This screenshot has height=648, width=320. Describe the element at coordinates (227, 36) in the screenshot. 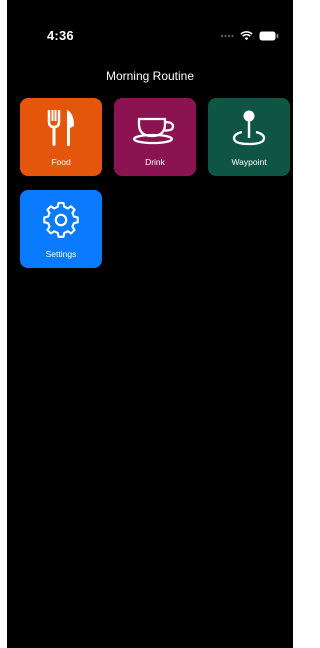

I see `cellular-dots-icon` at that location.